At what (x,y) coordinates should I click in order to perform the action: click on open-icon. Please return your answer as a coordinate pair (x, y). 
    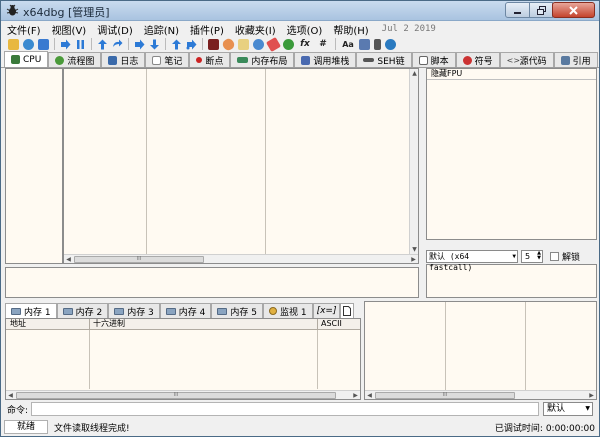
    Looking at the image, I should click on (13, 44).